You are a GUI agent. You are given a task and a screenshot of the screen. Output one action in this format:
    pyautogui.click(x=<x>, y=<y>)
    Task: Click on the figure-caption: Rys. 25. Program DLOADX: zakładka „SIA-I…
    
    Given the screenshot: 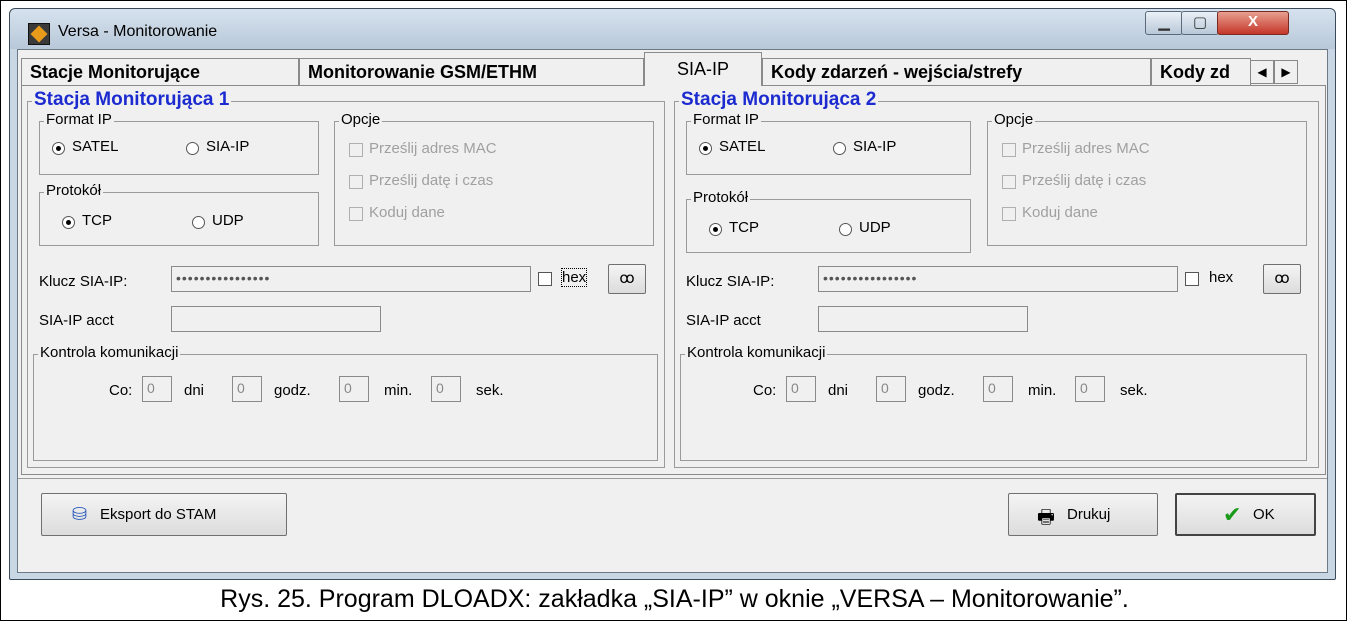 What is the action you would take?
    pyautogui.click(x=674, y=599)
    